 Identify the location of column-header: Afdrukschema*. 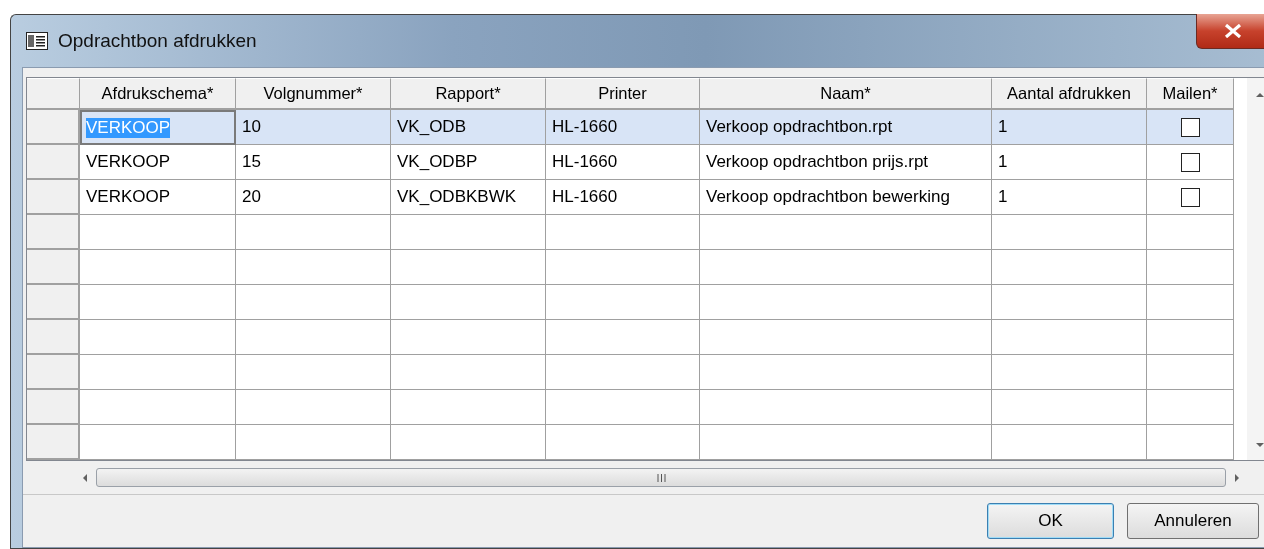
(158, 94).